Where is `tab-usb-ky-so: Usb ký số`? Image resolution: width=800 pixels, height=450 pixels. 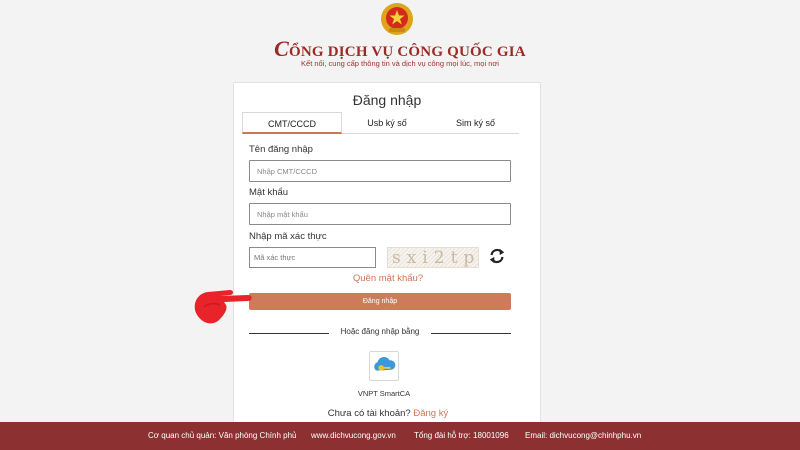
tab-usb-ky-so: Usb ký số is located at coordinates (387, 123).